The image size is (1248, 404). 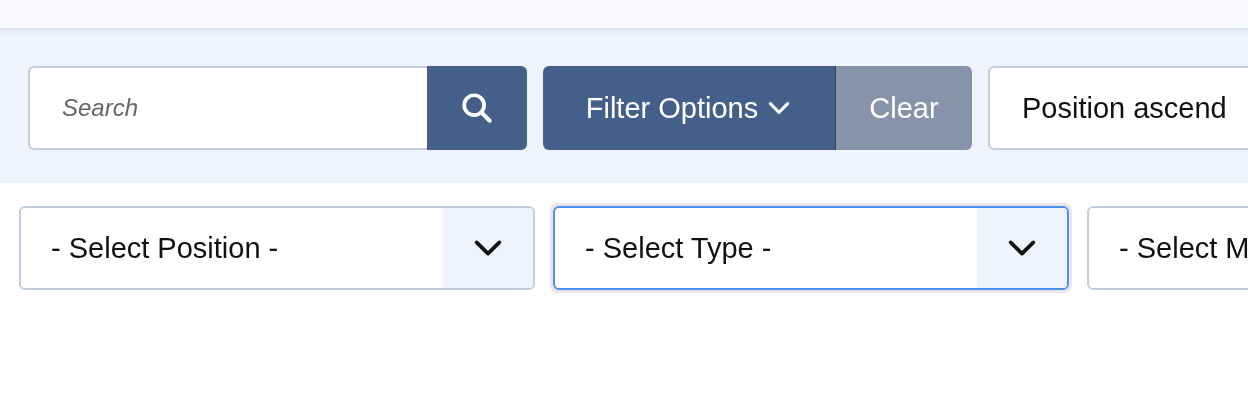 What do you see at coordinates (1118, 108) in the screenshot?
I see `sort-select: Position ascend` at bounding box center [1118, 108].